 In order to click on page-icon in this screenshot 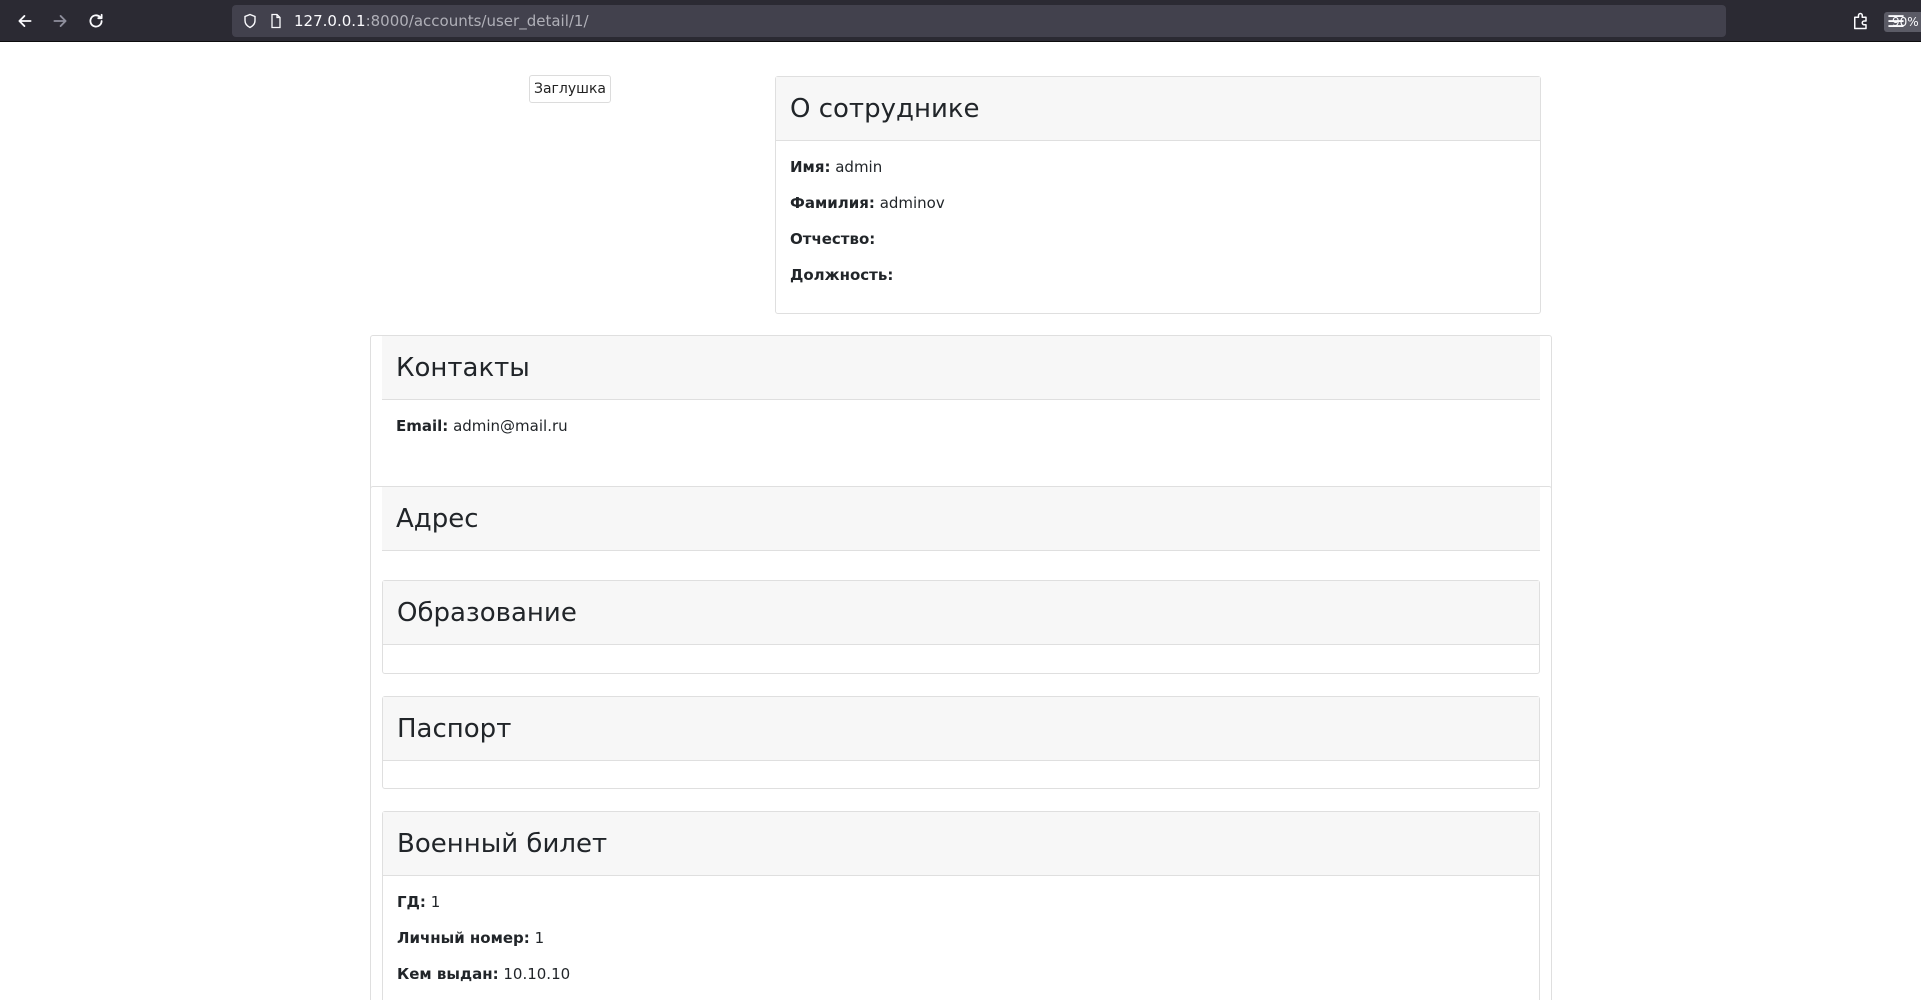, I will do `click(276, 21)`.